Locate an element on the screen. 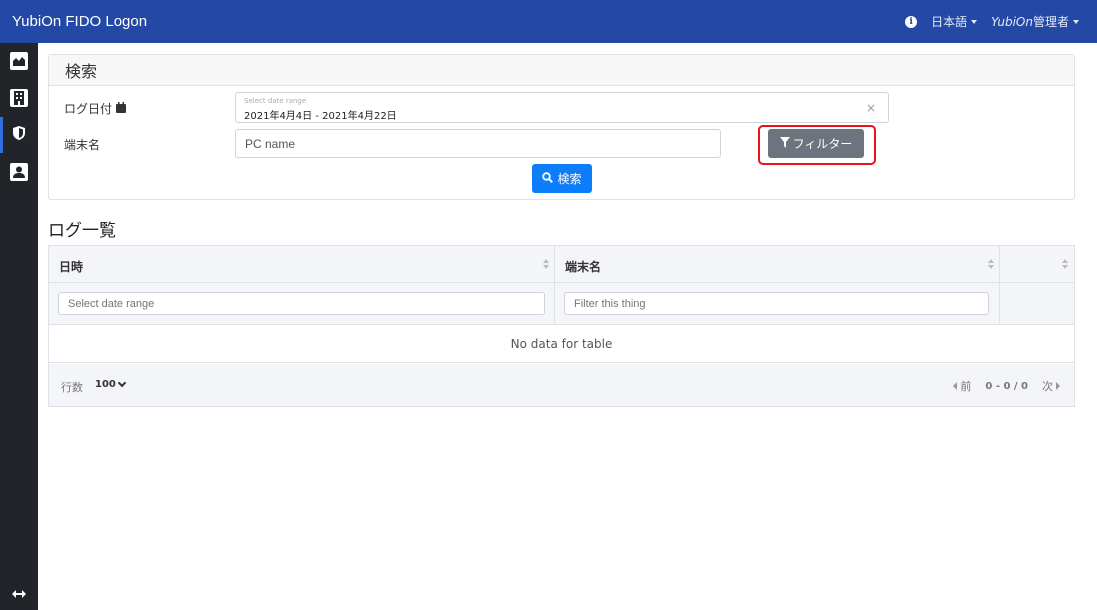 The width and height of the screenshot is (1097, 610). prev-page-button: 前 is located at coordinates (962, 386).